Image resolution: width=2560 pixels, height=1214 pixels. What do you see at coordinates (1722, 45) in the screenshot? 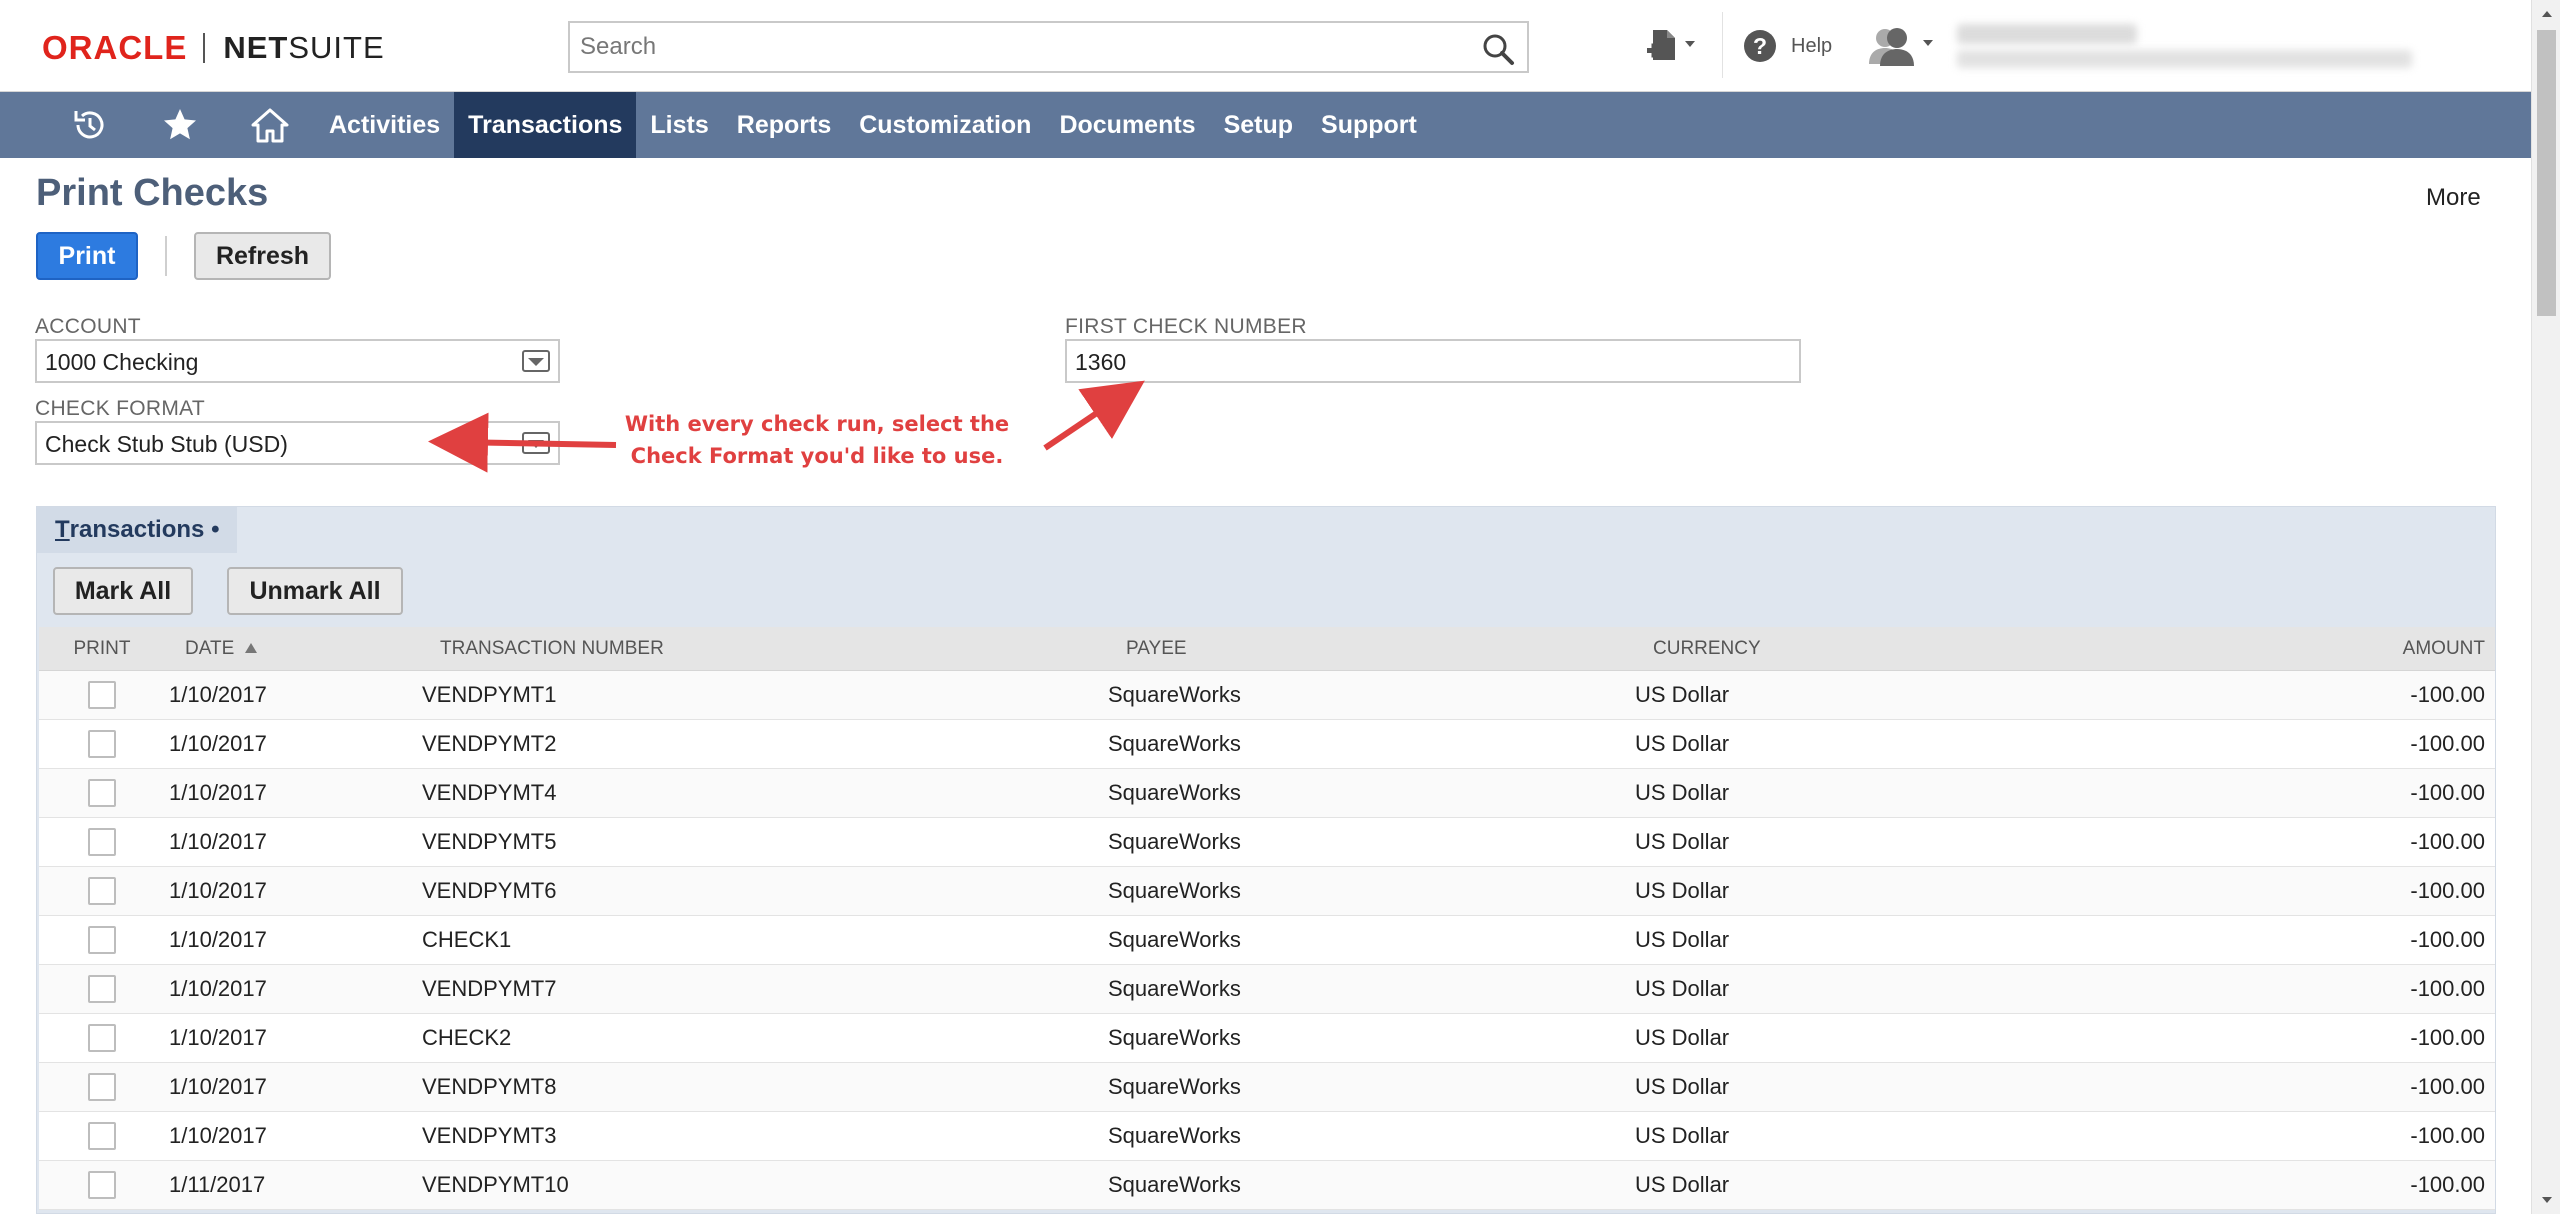
I see `header-divider` at bounding box center [1722, 45].